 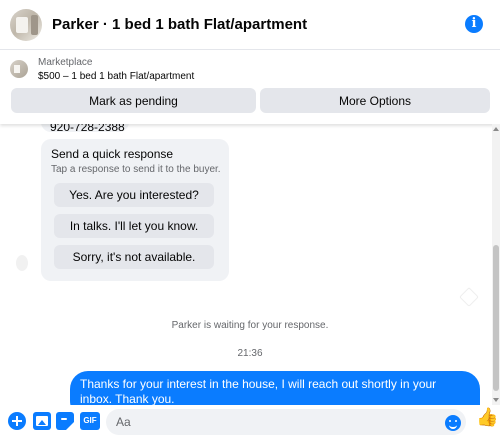 What do you see at coordinates (65, 62) in the screenshot?
I see `marketplace-label: Marketplace` at bounding box center [65, 62].